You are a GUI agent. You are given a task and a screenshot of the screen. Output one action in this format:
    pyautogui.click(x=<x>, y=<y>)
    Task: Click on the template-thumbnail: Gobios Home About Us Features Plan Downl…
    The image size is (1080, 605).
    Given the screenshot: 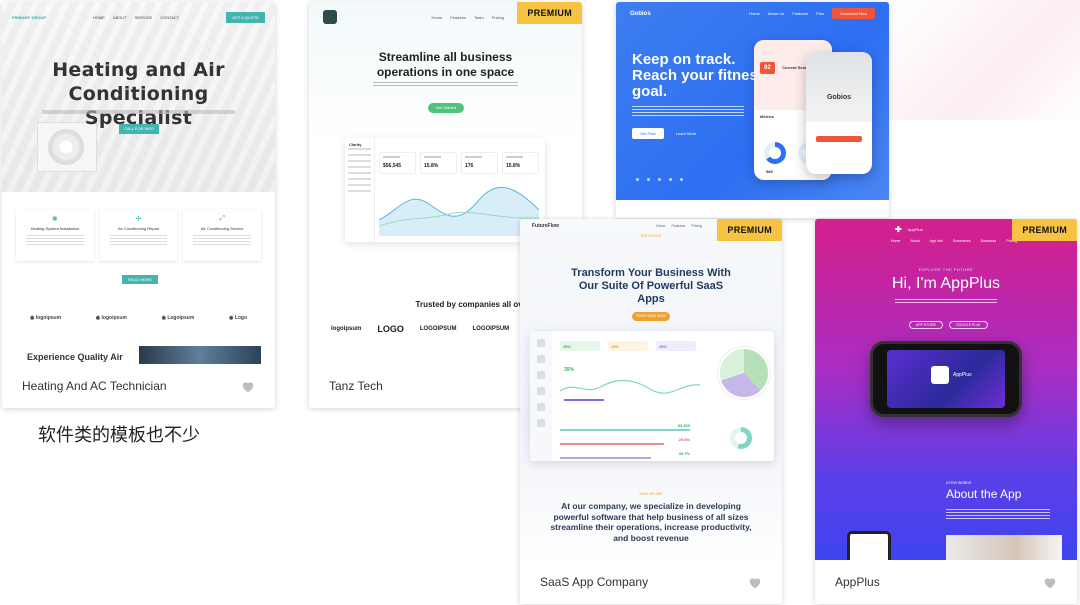 What is the action you would take?
    pyautogui.click(x=752, y=101)
    